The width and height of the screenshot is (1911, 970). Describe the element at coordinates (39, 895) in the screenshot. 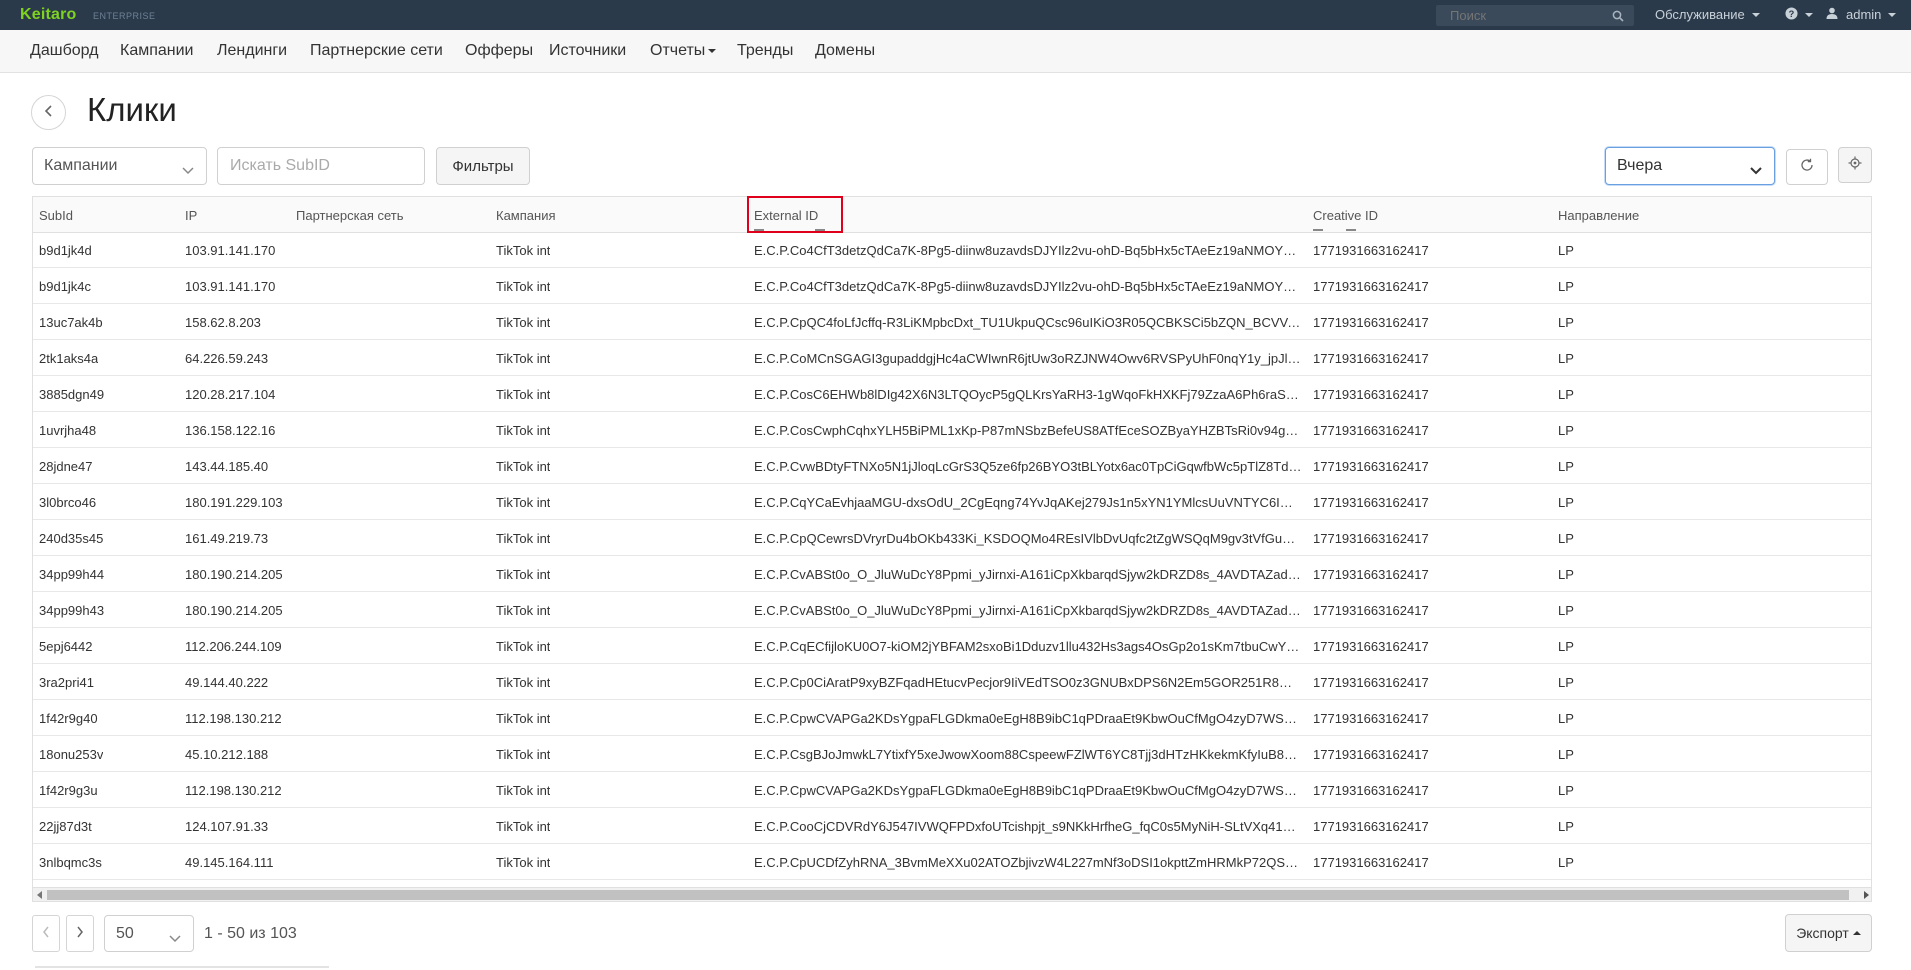

I see `scroll-left-icon` at that location.